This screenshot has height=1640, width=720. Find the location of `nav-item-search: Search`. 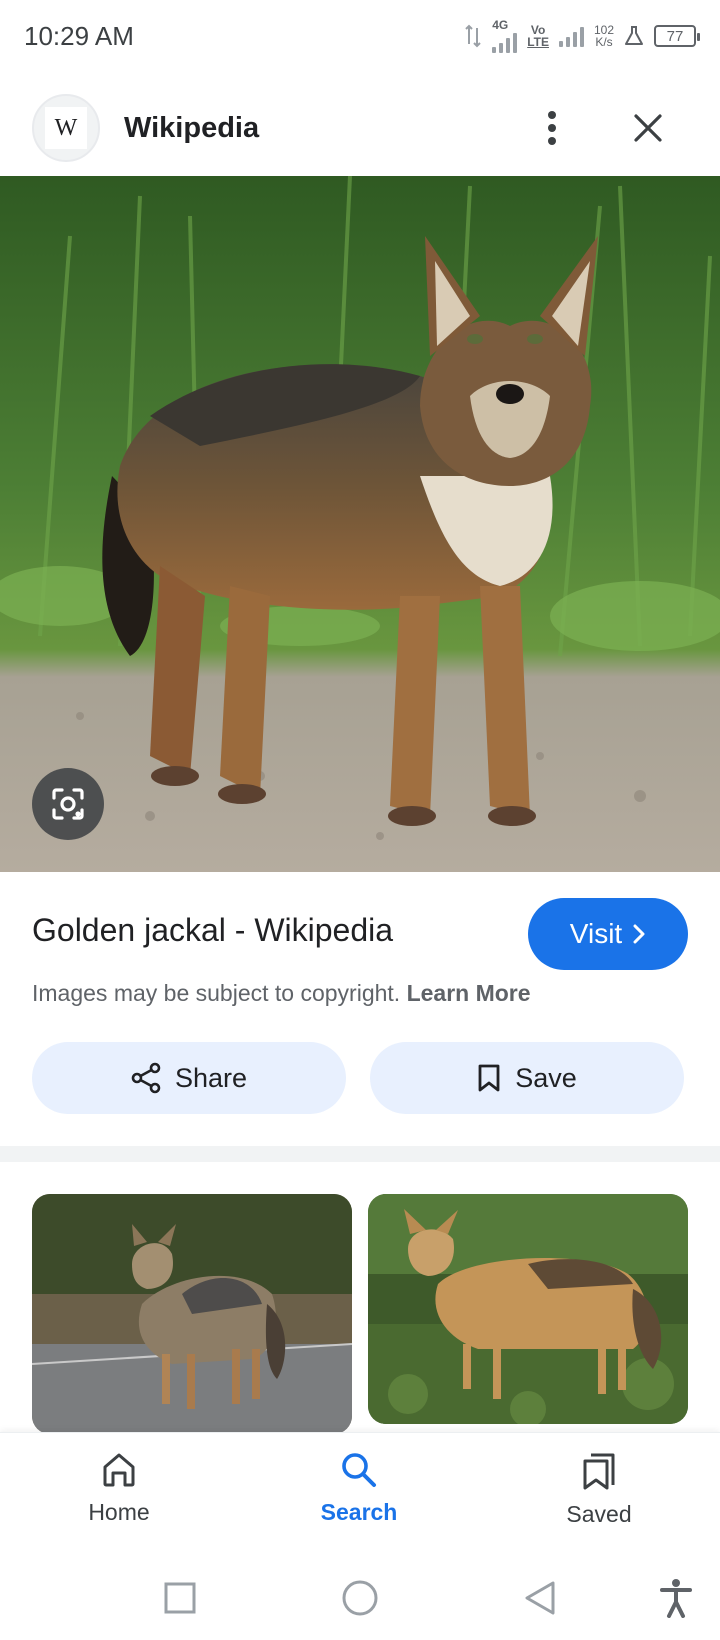

nav-item-search: Search is located at coordinates (359, 1488).